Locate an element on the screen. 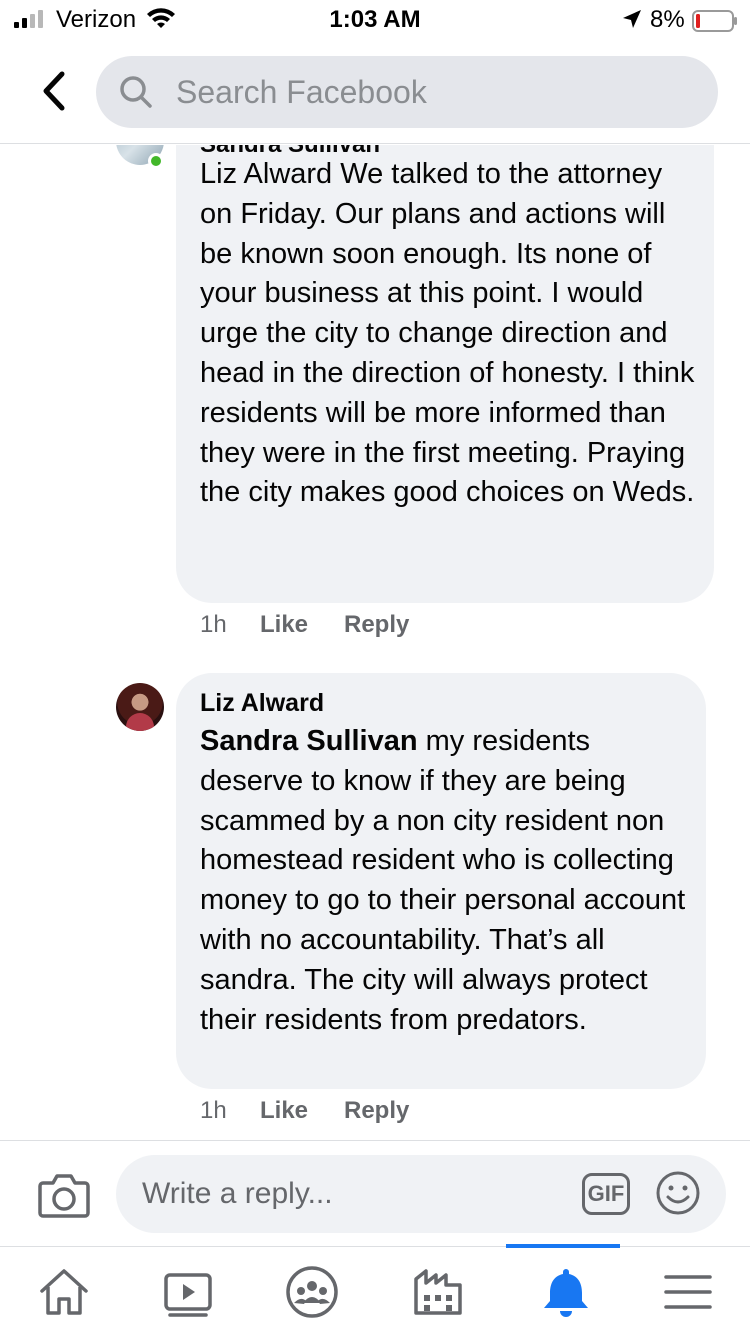  search-bar is located at coordinates (407, 92).